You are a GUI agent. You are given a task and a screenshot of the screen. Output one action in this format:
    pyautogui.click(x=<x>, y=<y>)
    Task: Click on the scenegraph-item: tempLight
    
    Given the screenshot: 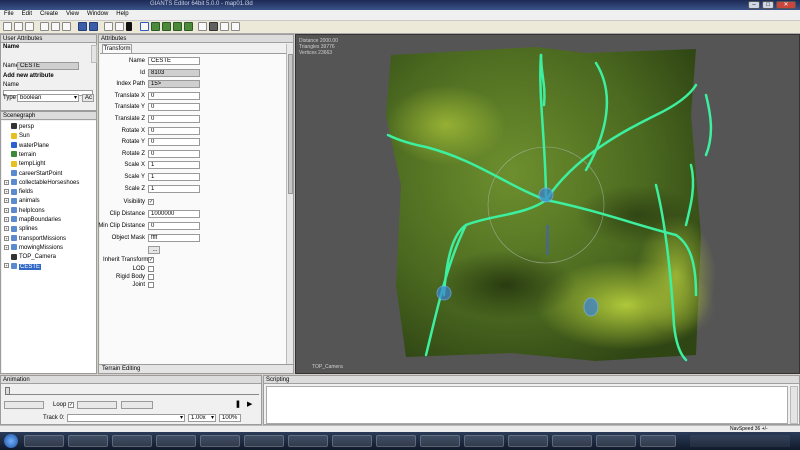 What is the action you would take?
    pyautogui.click(x=28, y=164)
    